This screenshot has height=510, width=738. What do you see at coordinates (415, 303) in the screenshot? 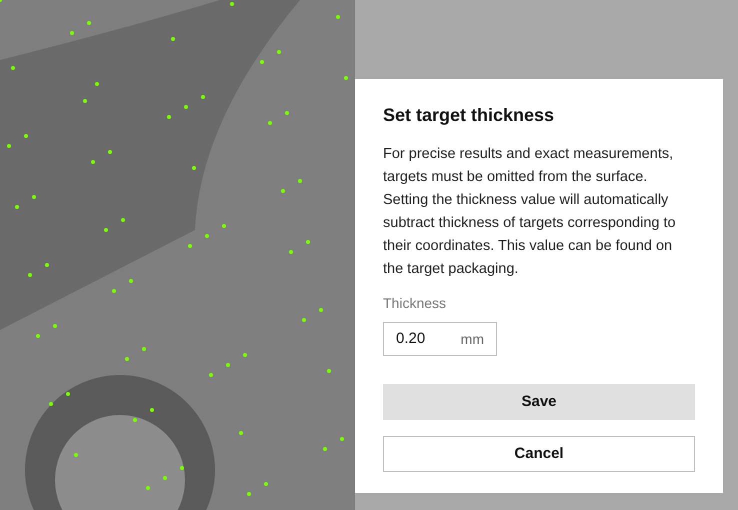
I see `field-label: Thickness` at bounding box center [415, 303].